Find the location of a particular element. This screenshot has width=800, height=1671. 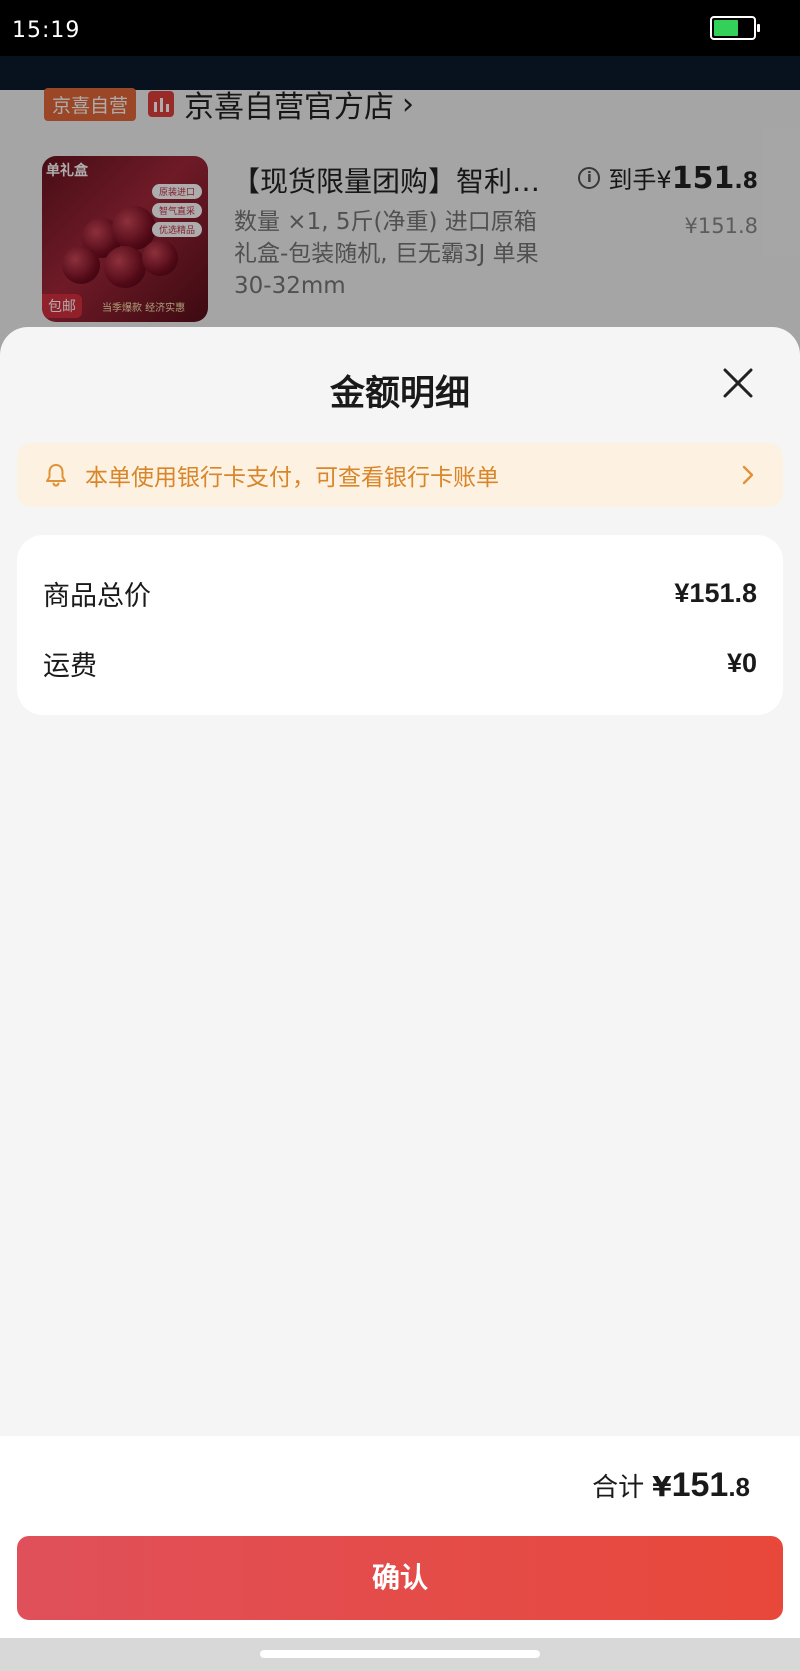

total-currency: ¥ is located at coordinates (662, 1486).